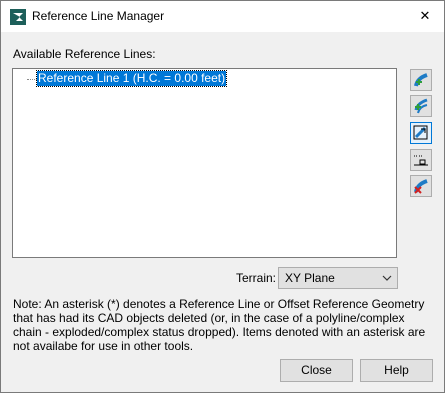  I want to click on app-logo-icon, so click(18, 17).